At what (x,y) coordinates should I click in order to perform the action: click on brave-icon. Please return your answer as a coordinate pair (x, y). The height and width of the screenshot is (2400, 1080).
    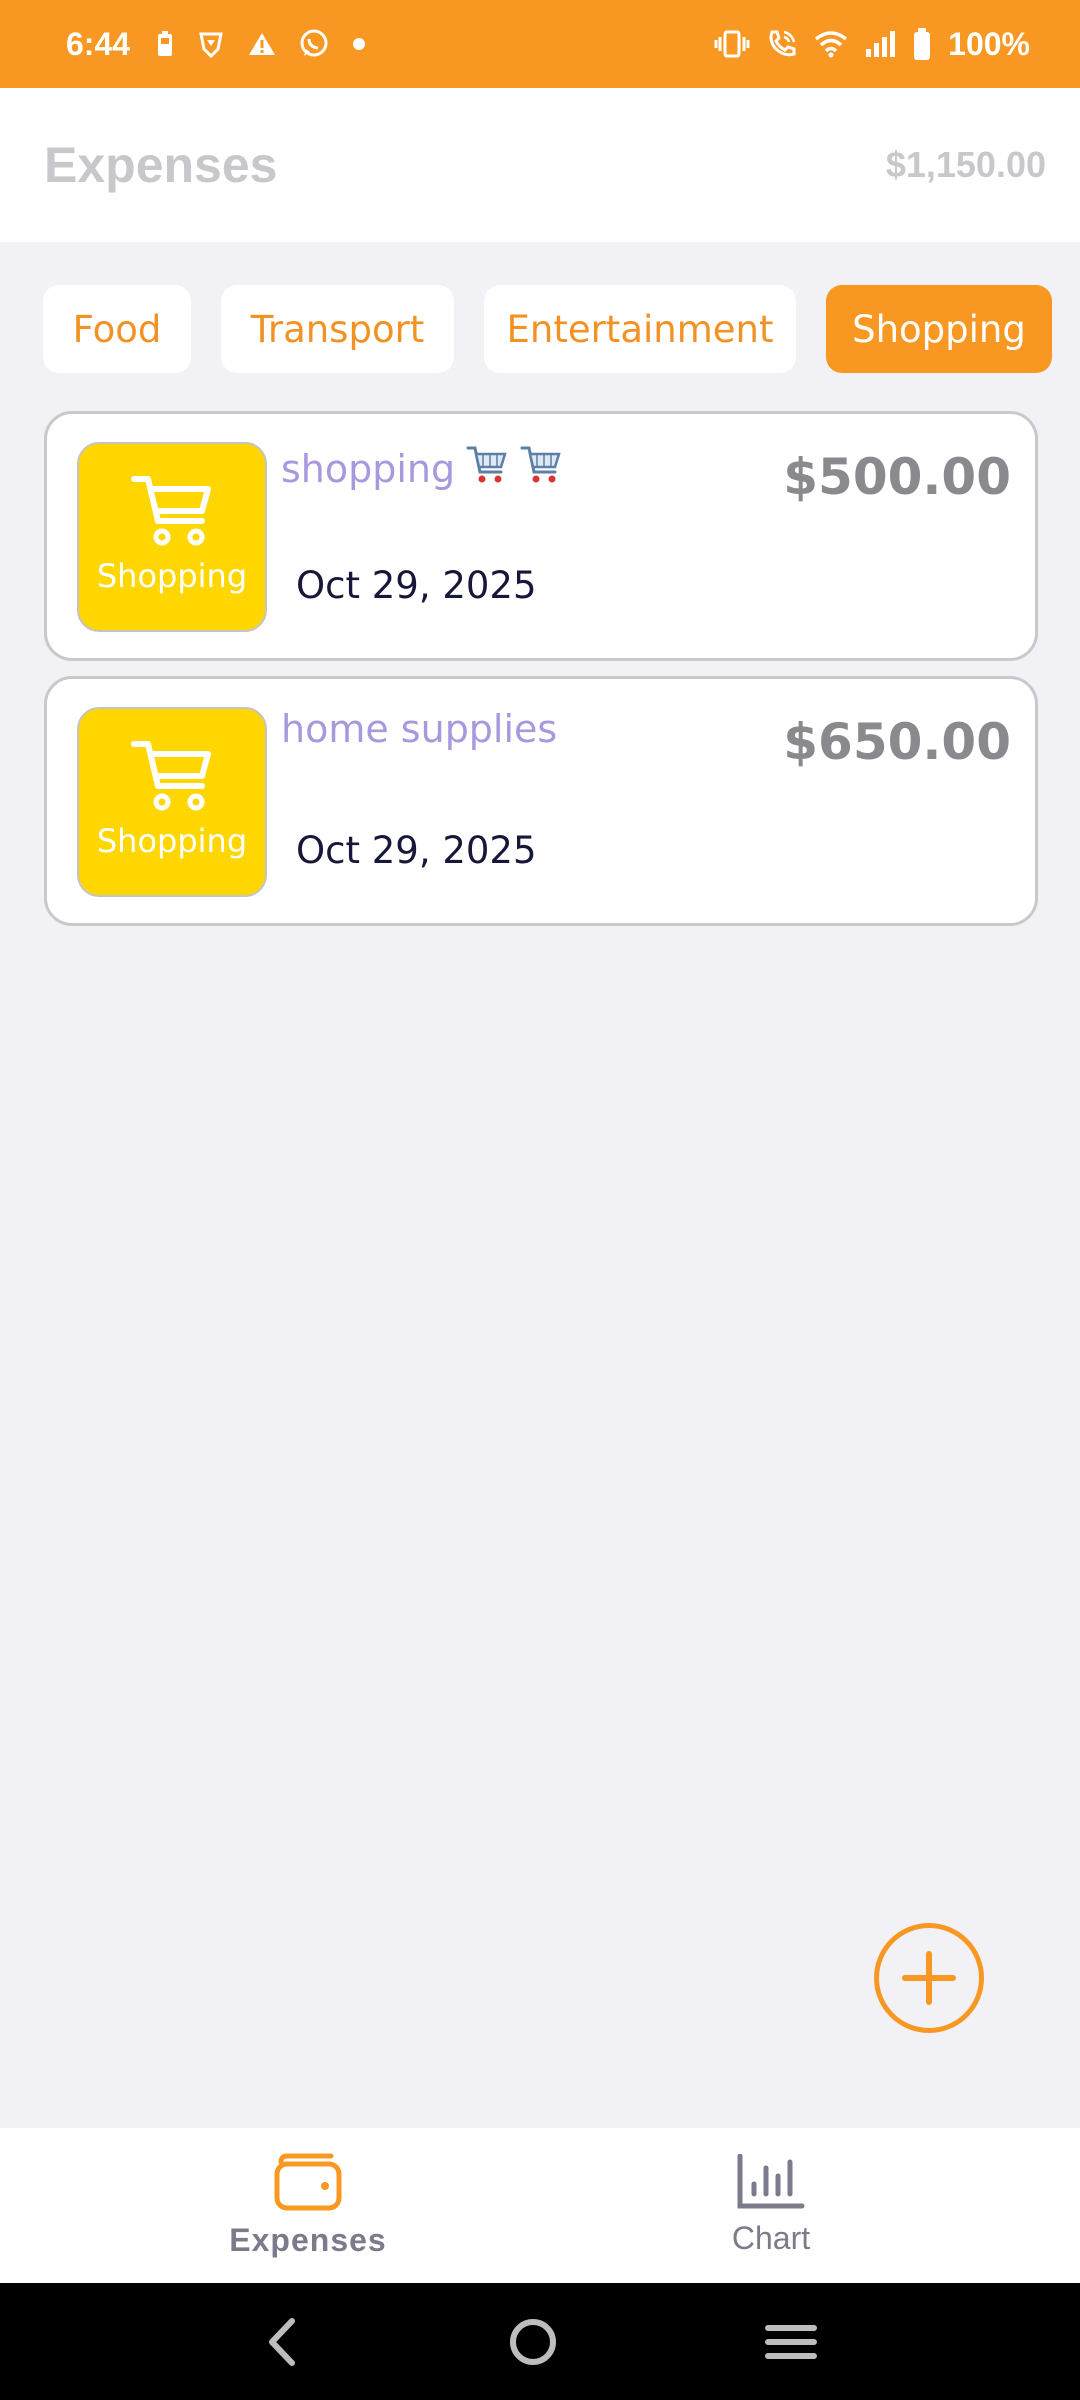
    Looking at the image, I should click on (211, 44).